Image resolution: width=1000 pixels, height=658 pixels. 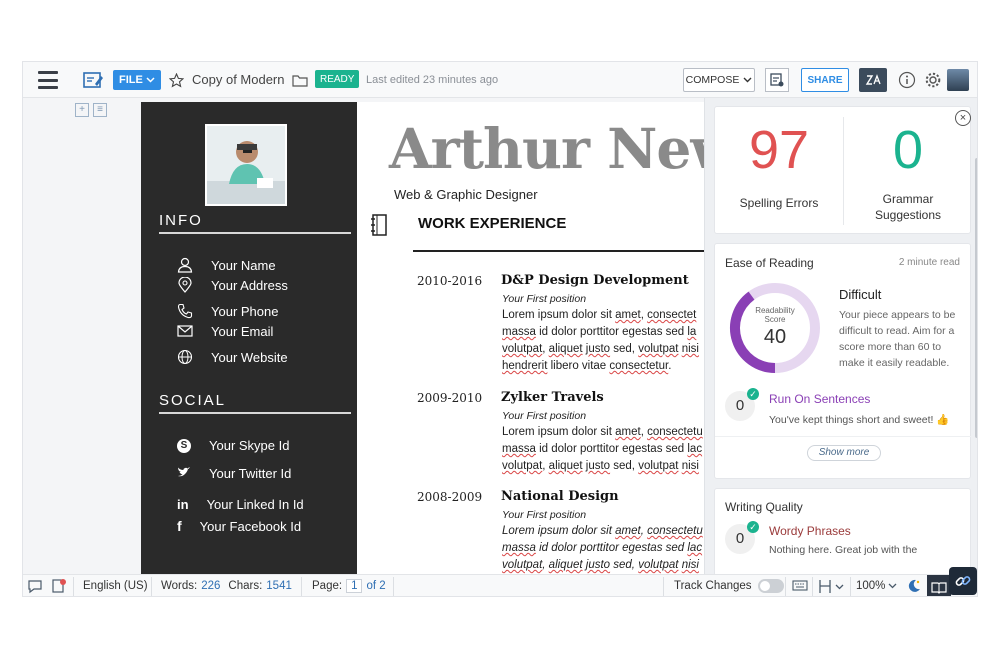 What do you see at coordinates (354, 586) in the screenshot?
I see `page-number-input: 1` at bounding box center [354, 586].